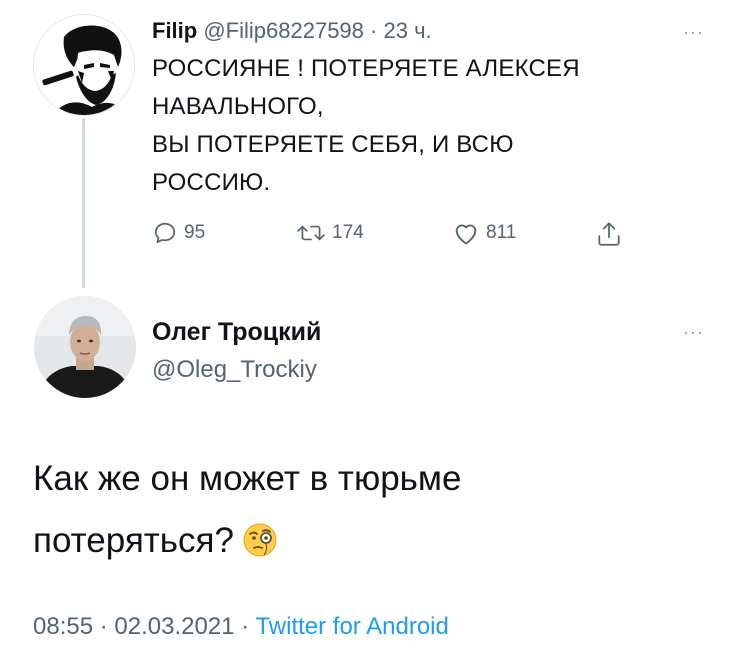 The height and width of the screenshot is (659, 750). Describe the element at coordinates (174, 30) in the screenshot. I see `author-name: Filip` at that location.